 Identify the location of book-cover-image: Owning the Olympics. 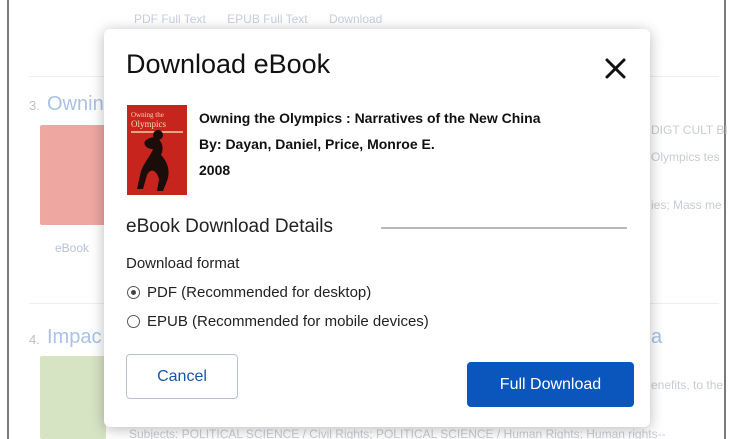
(157, 150).